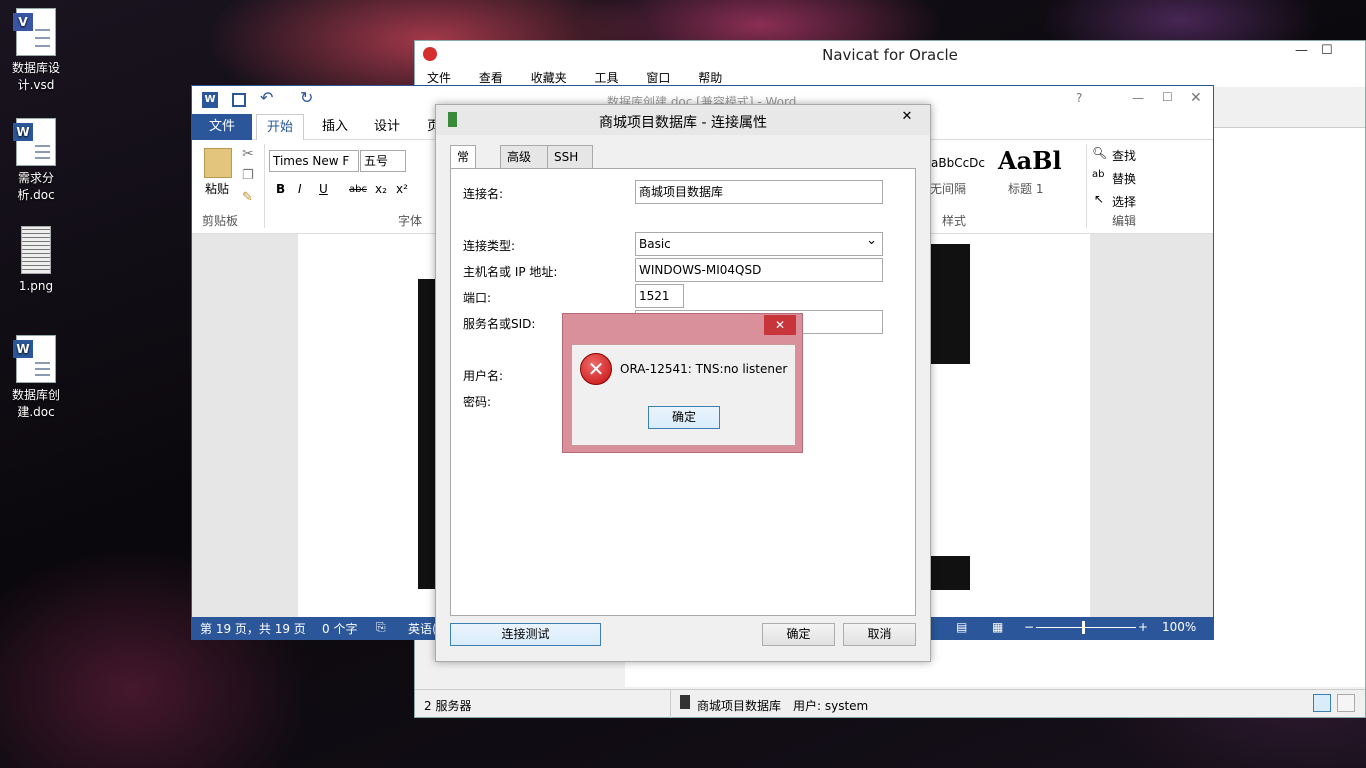  Describe the element at coordinates (463, 165) in the screenshot. I see `tab-general: 常规` at that location.